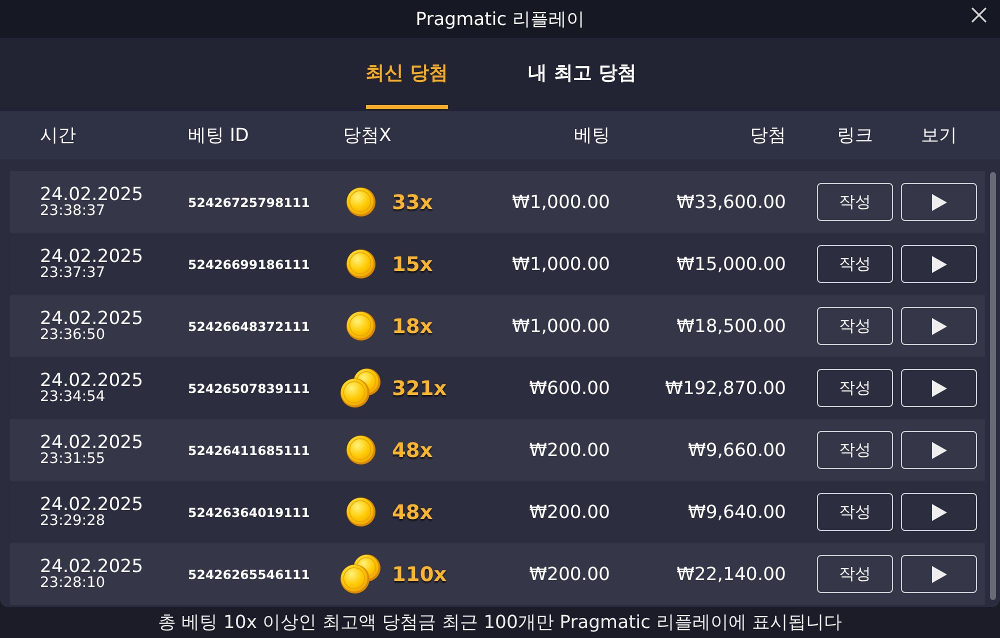  I want to click on time-cell-text: 23:36:50, so click(73, 335).